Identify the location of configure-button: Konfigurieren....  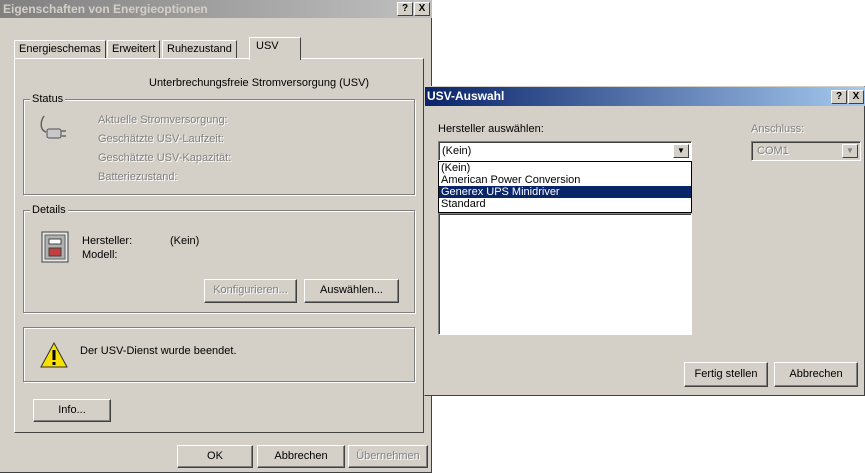
(250, 291).